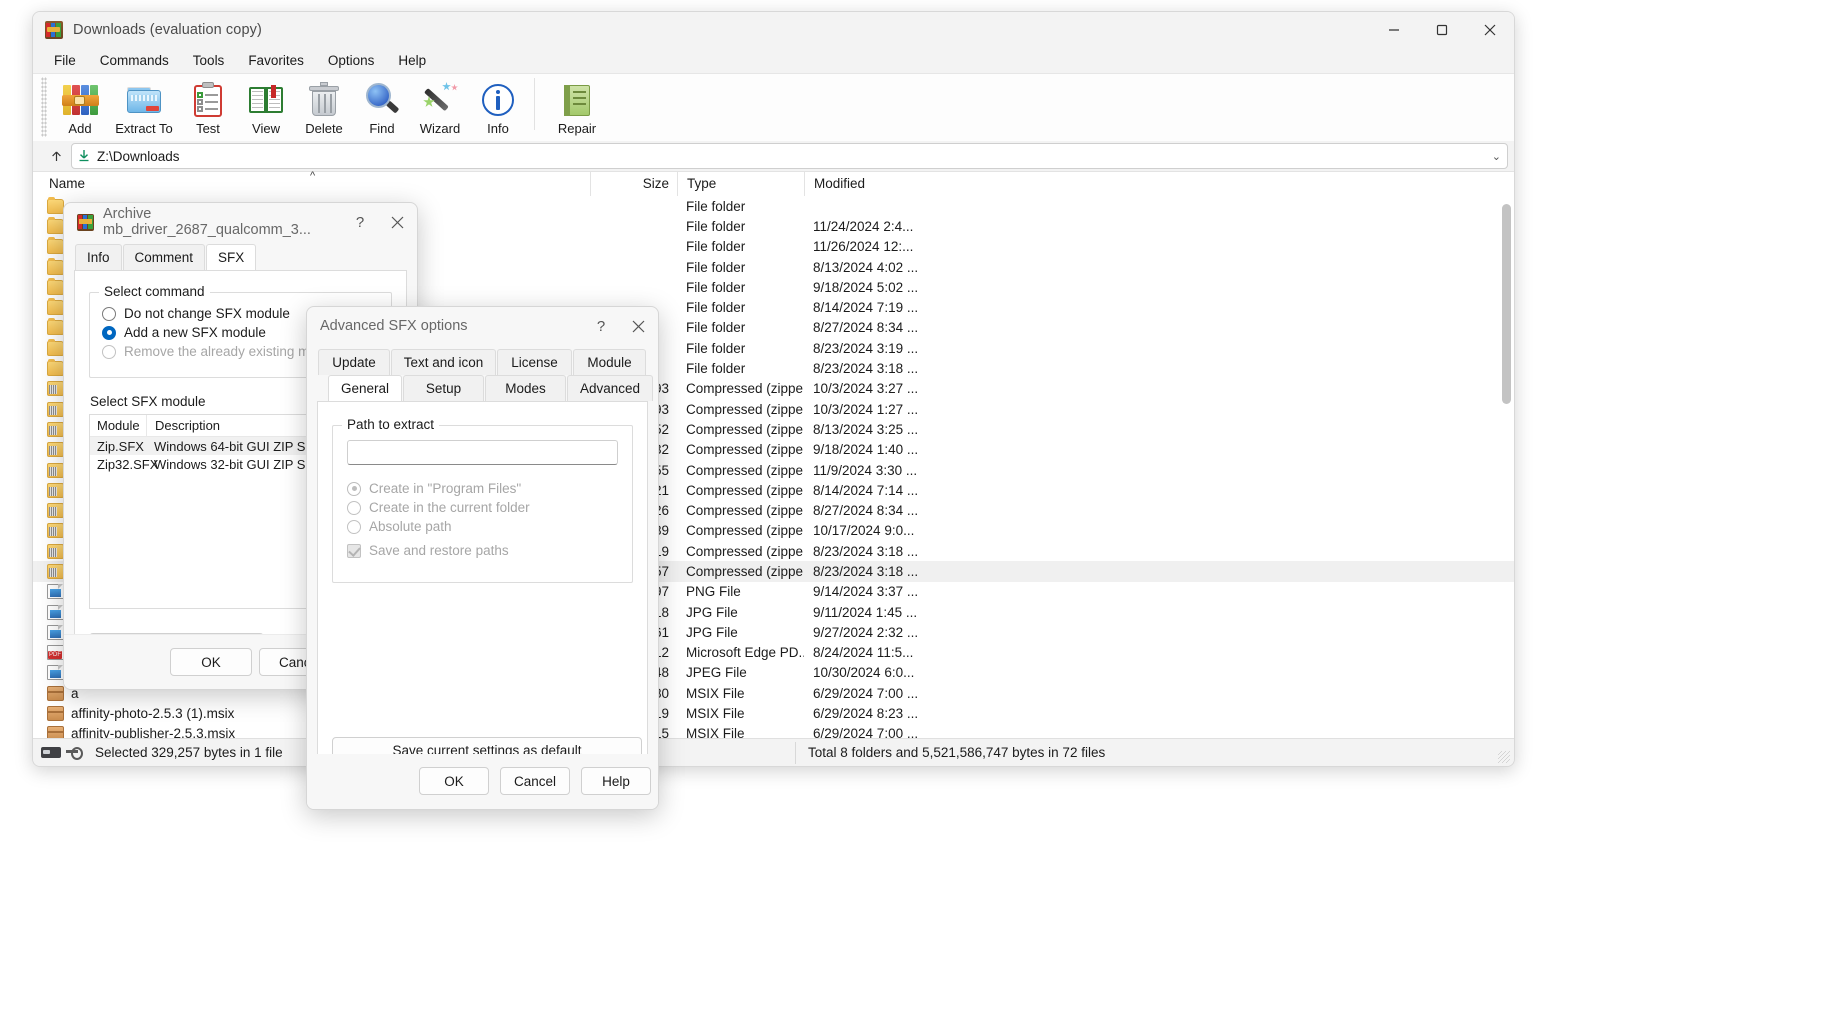  I want to click on close-button, so click(1490, 30).